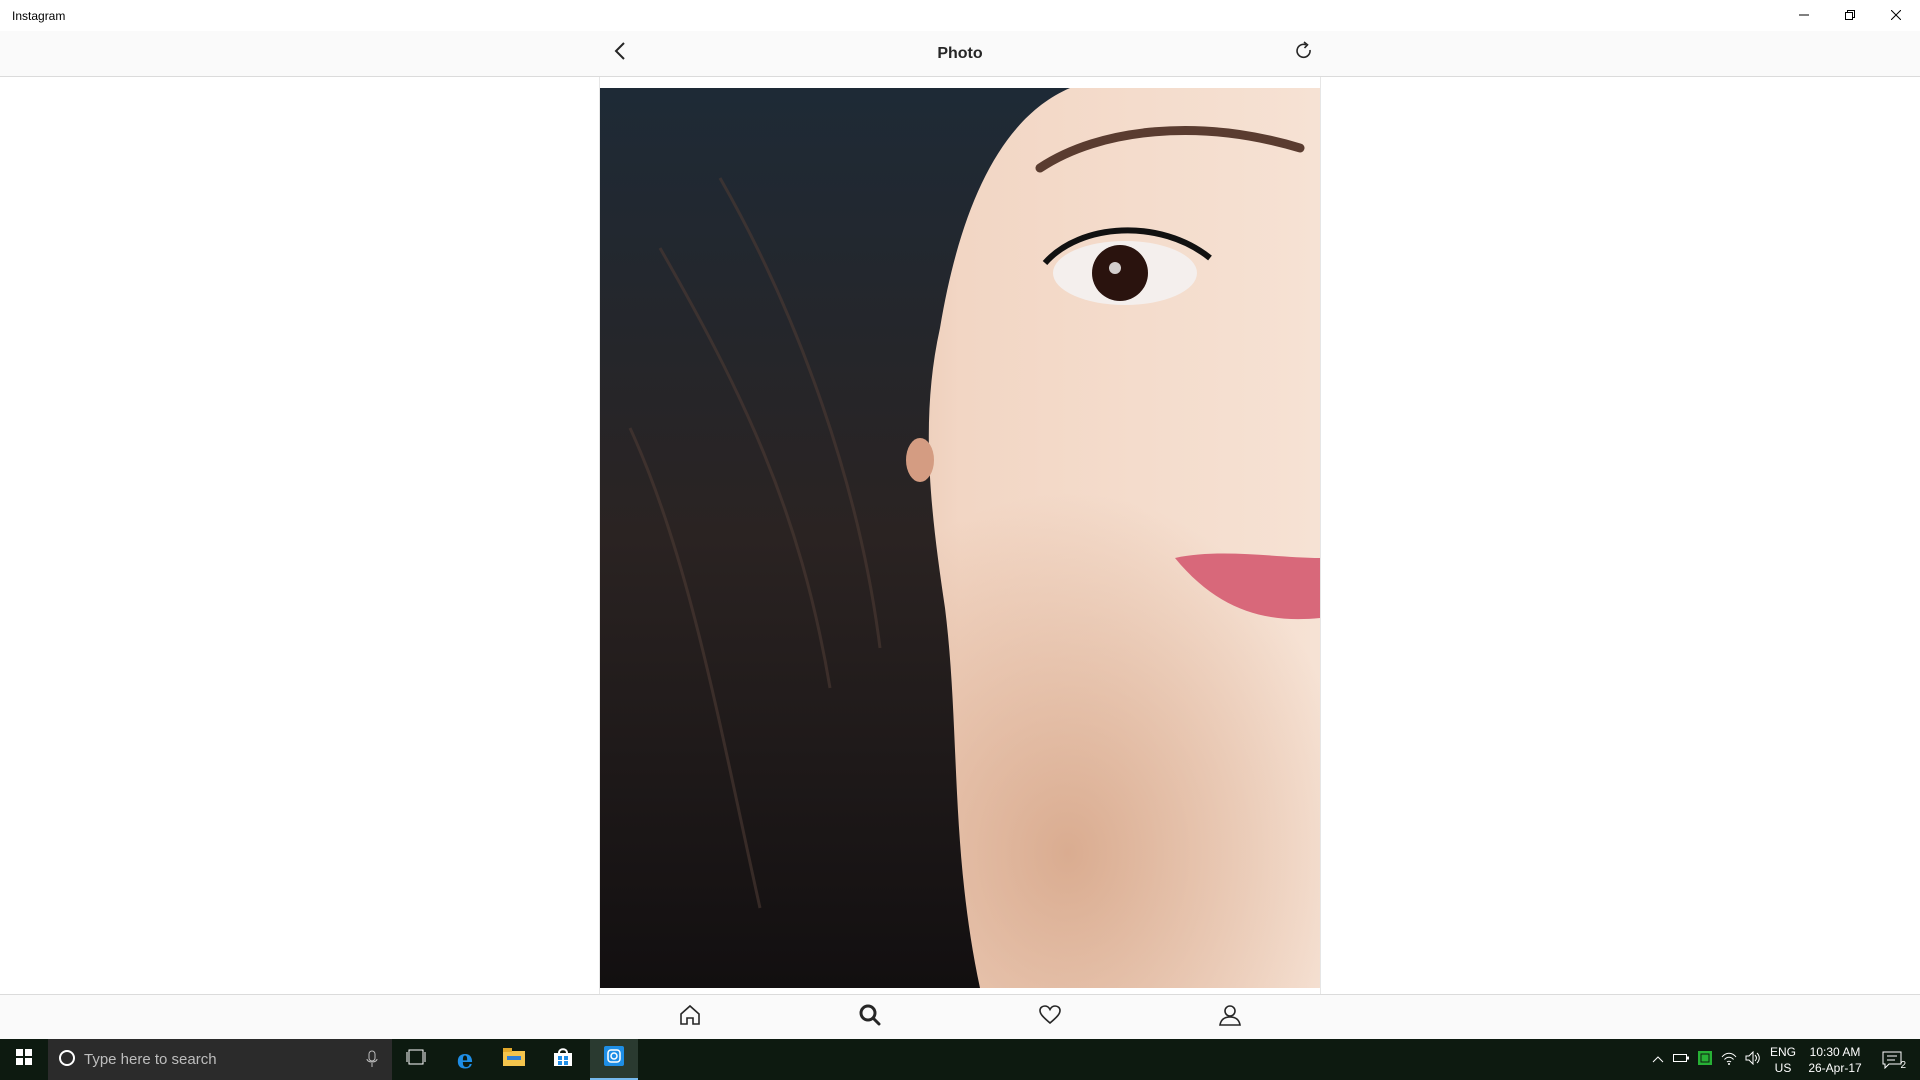 The height and width of the screenshot is (1080, 1920). I want to click on file-explorer-icon, so click(514, 1059).